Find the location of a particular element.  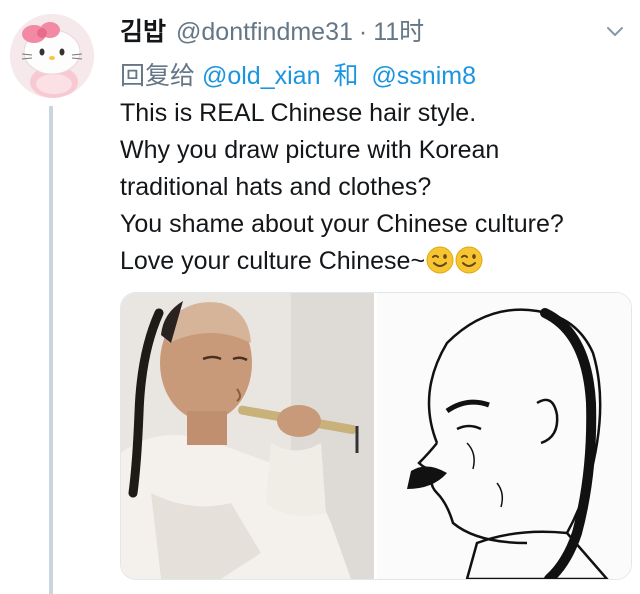

reply-context: 回复给 @old_xian 和 @ssnim8 is located at coordinates (298, 74).